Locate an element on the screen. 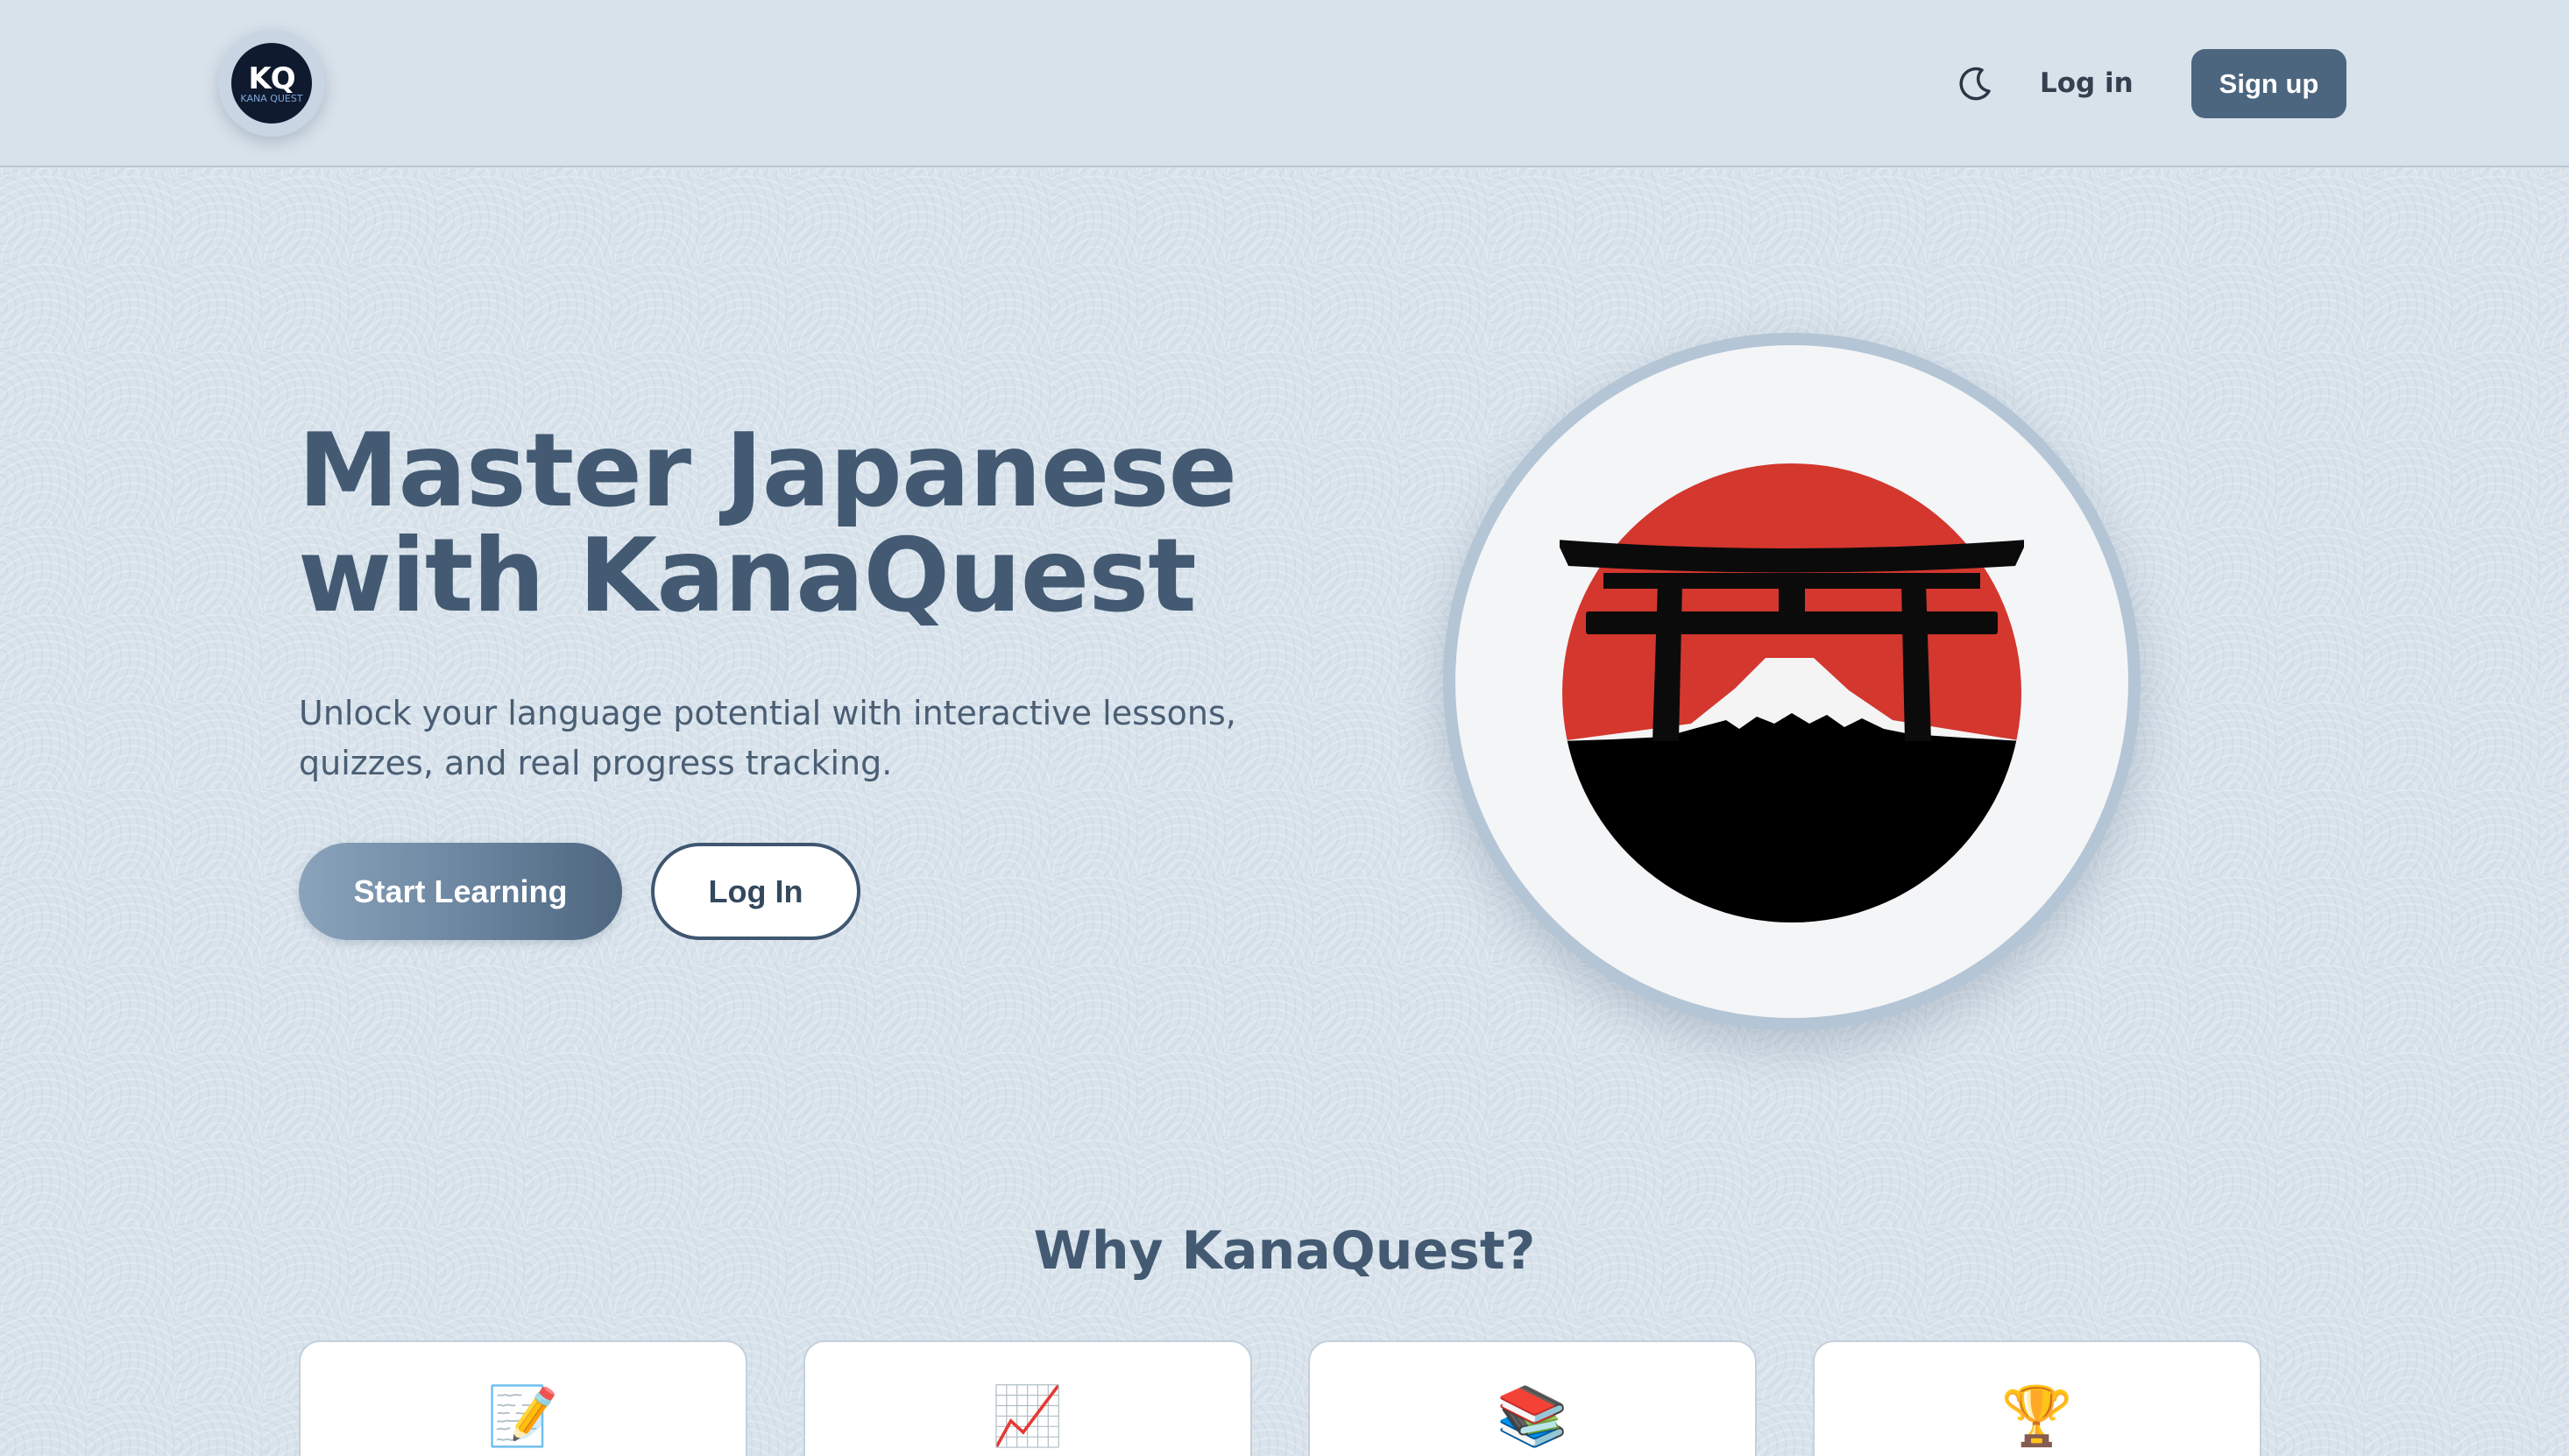  feature-card-progress: 📈 is located at coordinates (1027, 1398).